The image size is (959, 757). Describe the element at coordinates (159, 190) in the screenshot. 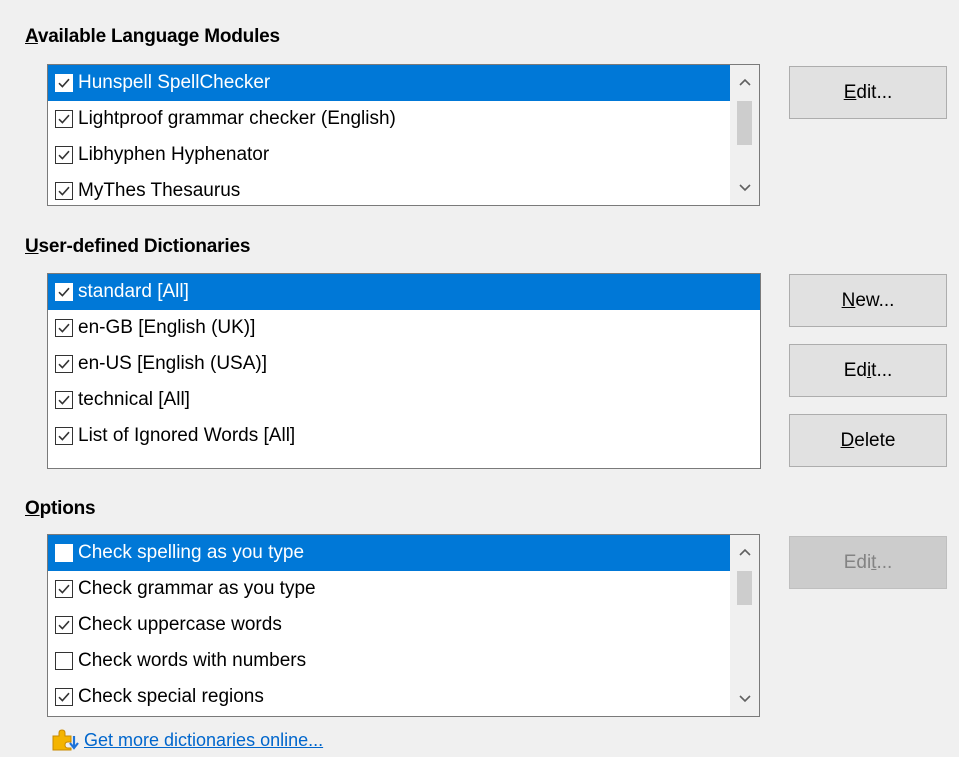

I see `list-item-label: MyThes Thesaurus` at that location.